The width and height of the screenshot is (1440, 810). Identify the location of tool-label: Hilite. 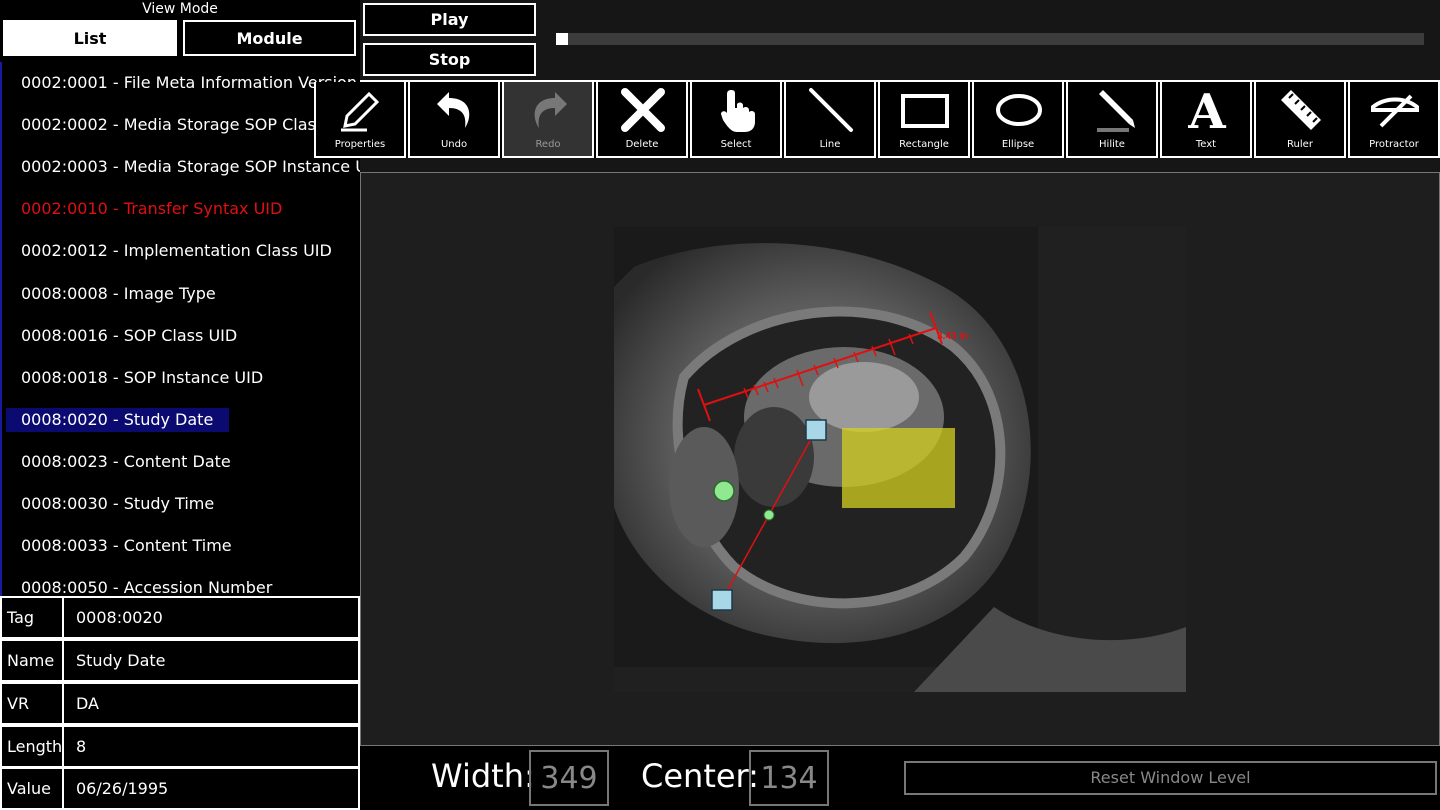
(1112, 144).